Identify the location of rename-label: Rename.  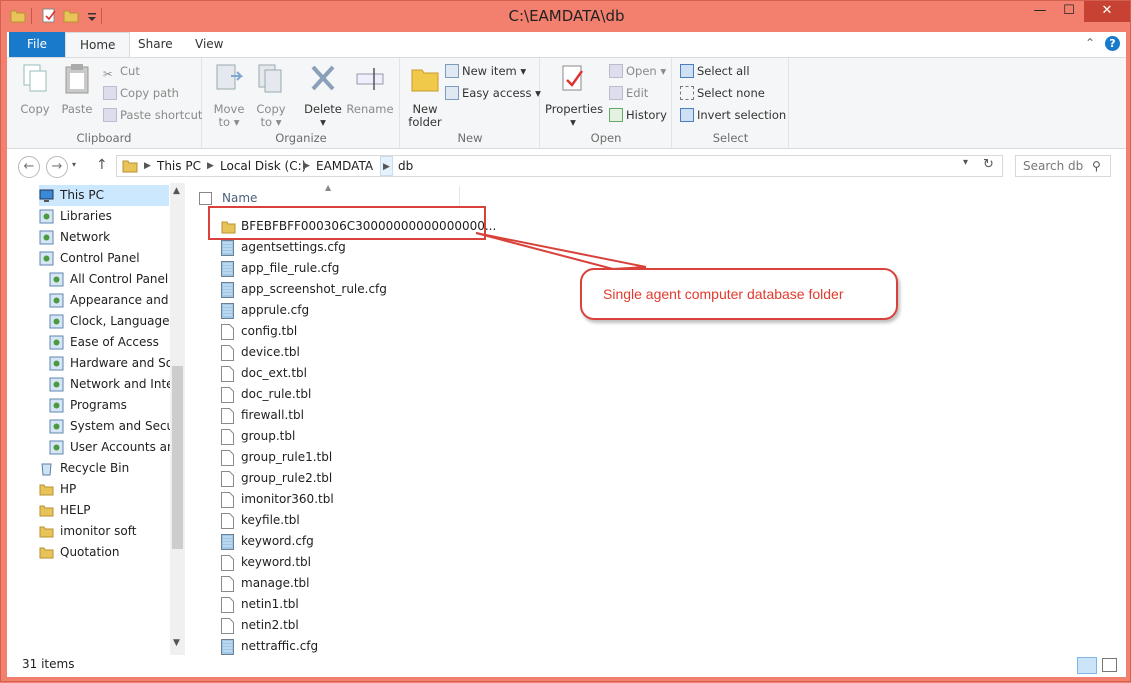
(370, 109).